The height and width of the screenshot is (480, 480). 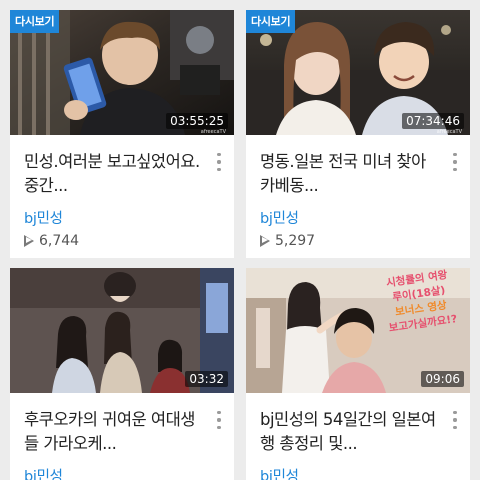 What do you see at coordinates (122, 72) in the screenshot?
I see `video-thumbnail: 다시보기 03:55:25 afreecaTV` at bounding box center [122, 72].